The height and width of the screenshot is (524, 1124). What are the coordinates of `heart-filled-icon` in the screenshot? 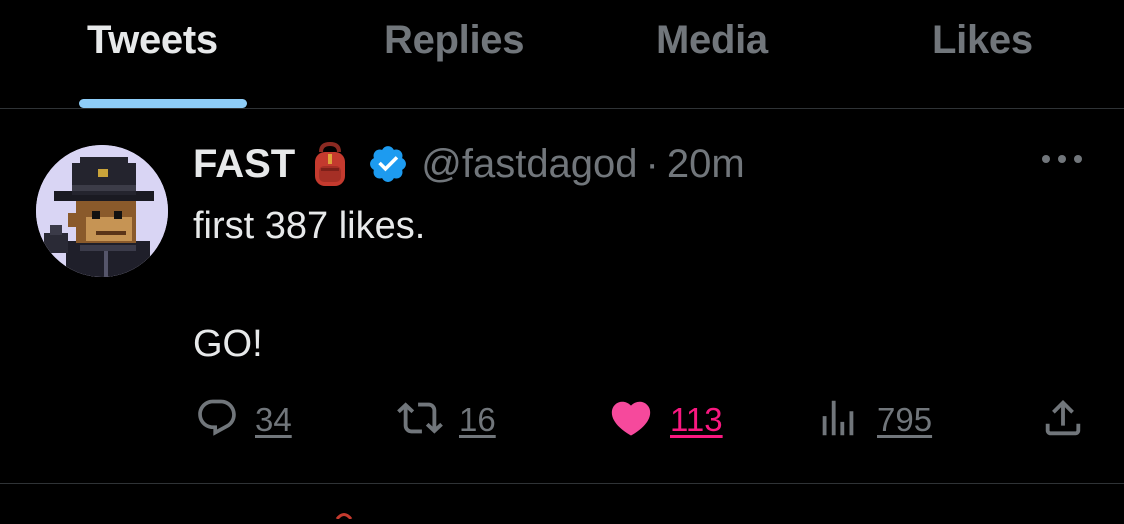 It's located at (631, 420).